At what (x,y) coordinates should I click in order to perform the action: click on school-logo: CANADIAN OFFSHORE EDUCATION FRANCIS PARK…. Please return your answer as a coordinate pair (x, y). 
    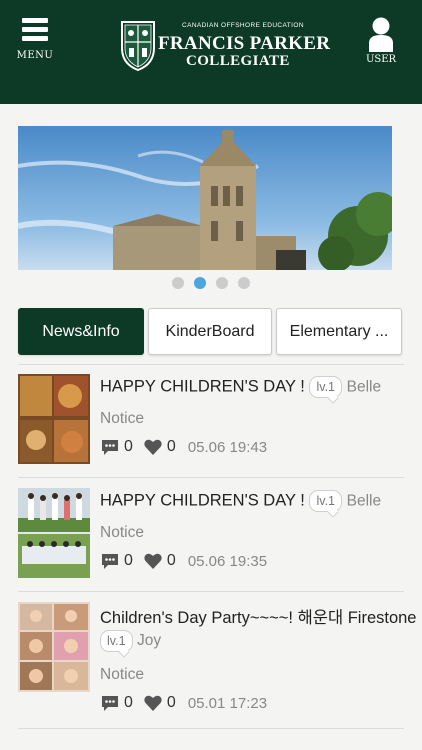
    Looking at the image, I should click on (224, 48).